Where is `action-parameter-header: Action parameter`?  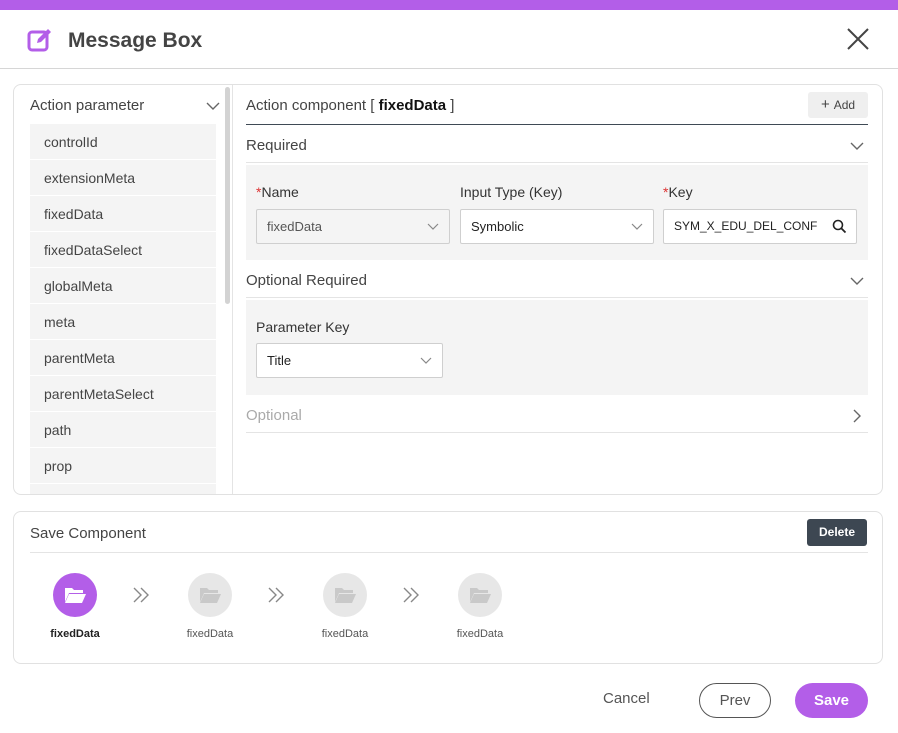 action-parameter-header: Action parameter is located at coordinates (125, 110).